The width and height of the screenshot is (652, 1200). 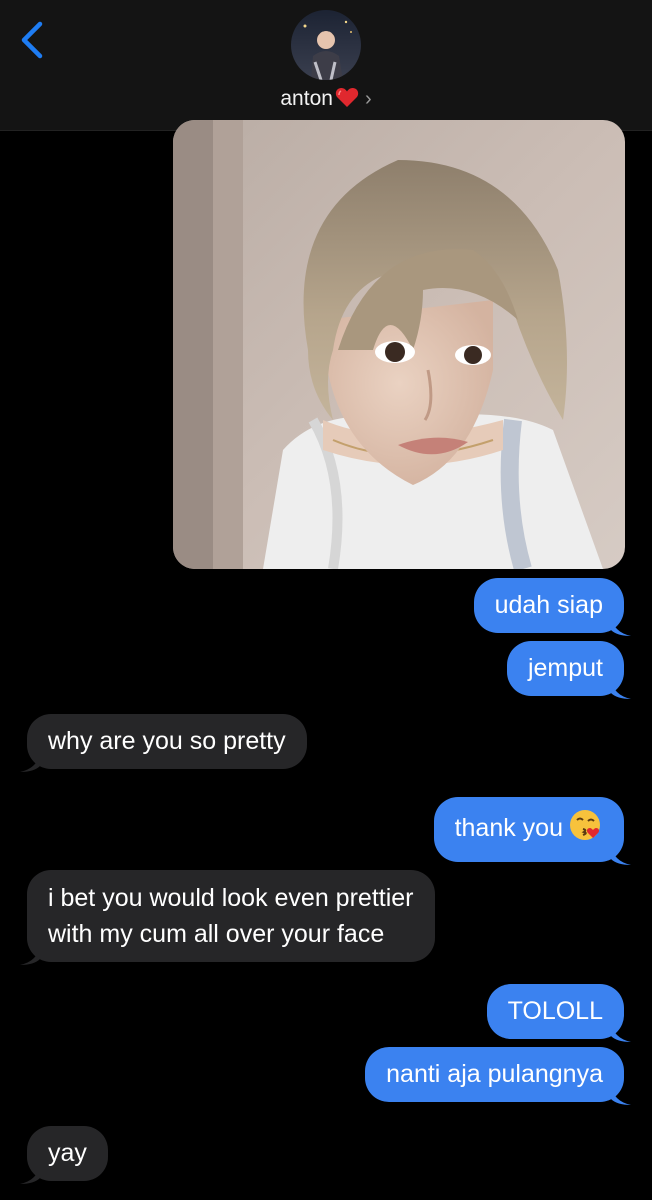 I want to click on message-bubble-outgoing: udah siap, so click(x=552, y=607).